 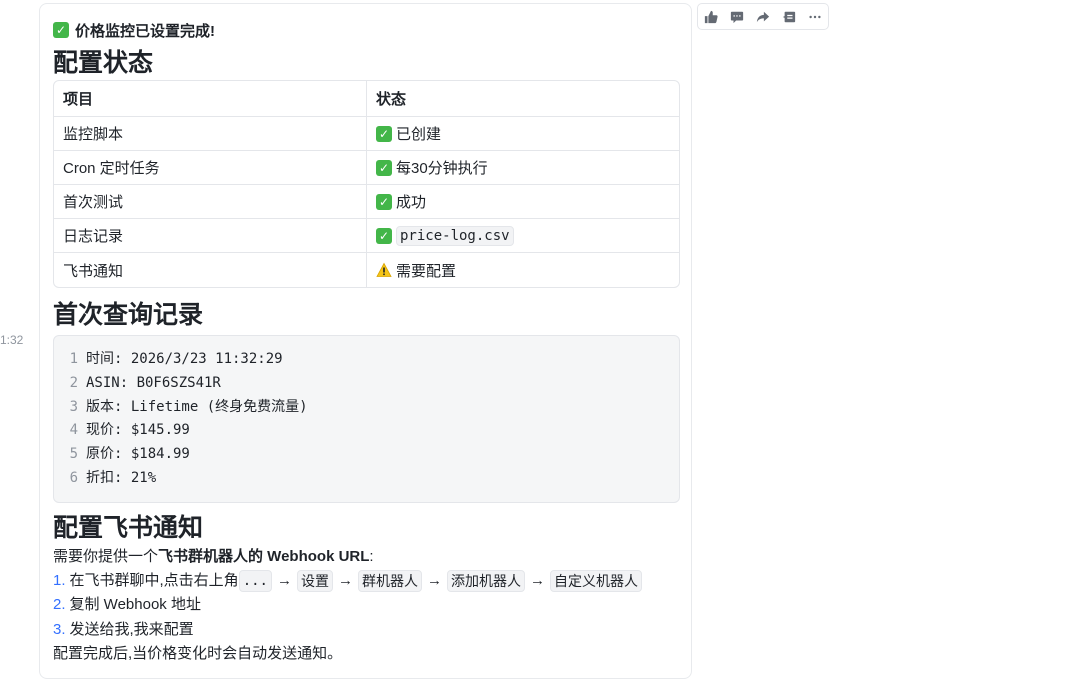 I want to click on list-number: 2., so click(x=59, y=604).